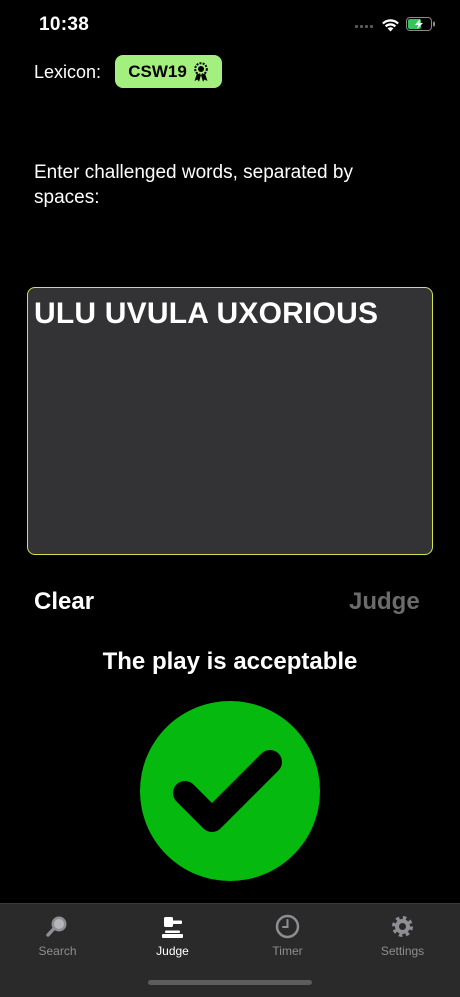  Describe the element at coordinates (364, 25) in the screenshot. I see `cellular-signal-icon` at that location.